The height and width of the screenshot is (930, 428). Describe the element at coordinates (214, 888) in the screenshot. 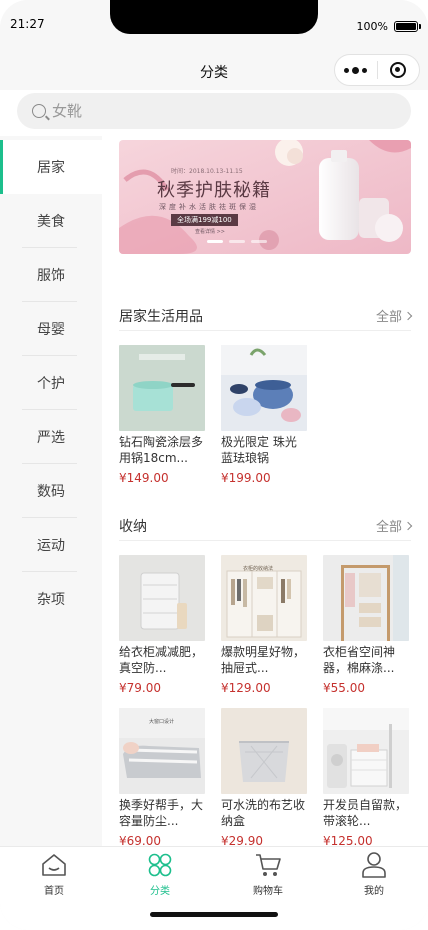

I see `bottom-tab-bar: 首页 分类 购物车 我的` at that location.